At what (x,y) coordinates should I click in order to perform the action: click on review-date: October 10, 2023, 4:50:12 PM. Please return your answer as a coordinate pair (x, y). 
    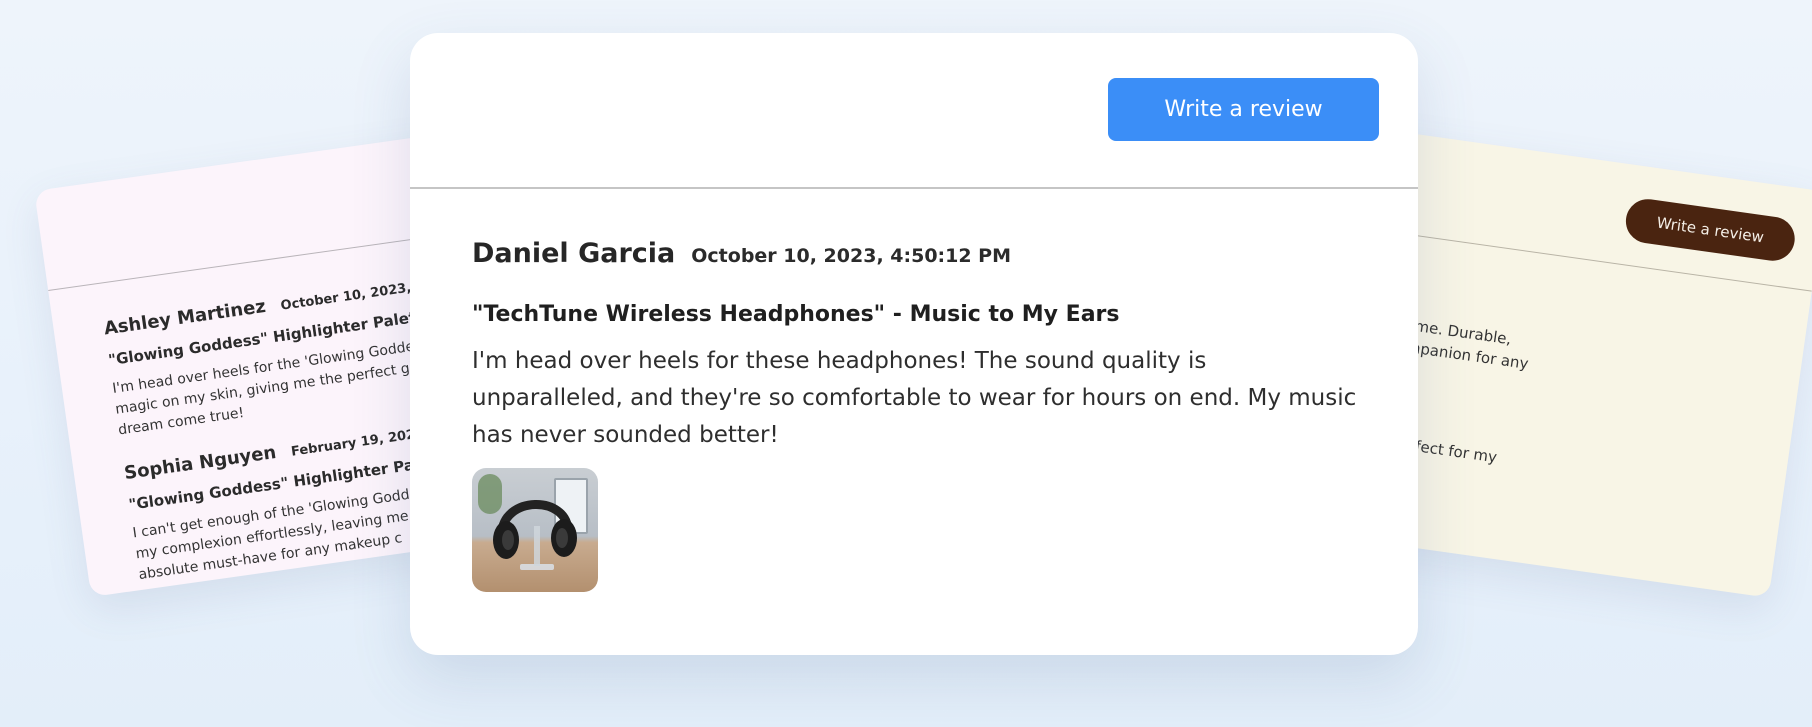
    Looking at the image, I should click on (851, 256).